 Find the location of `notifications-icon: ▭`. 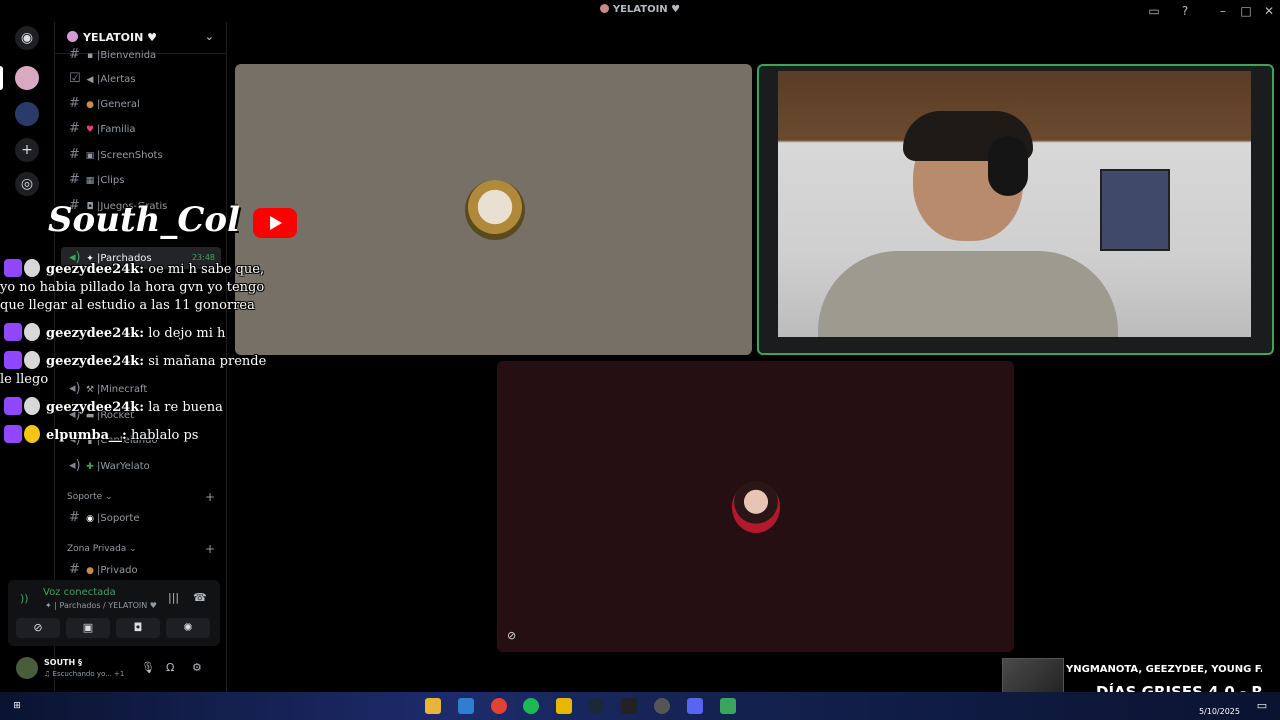

notifications-icon: ▭ is located at coordinates (1262, 706).